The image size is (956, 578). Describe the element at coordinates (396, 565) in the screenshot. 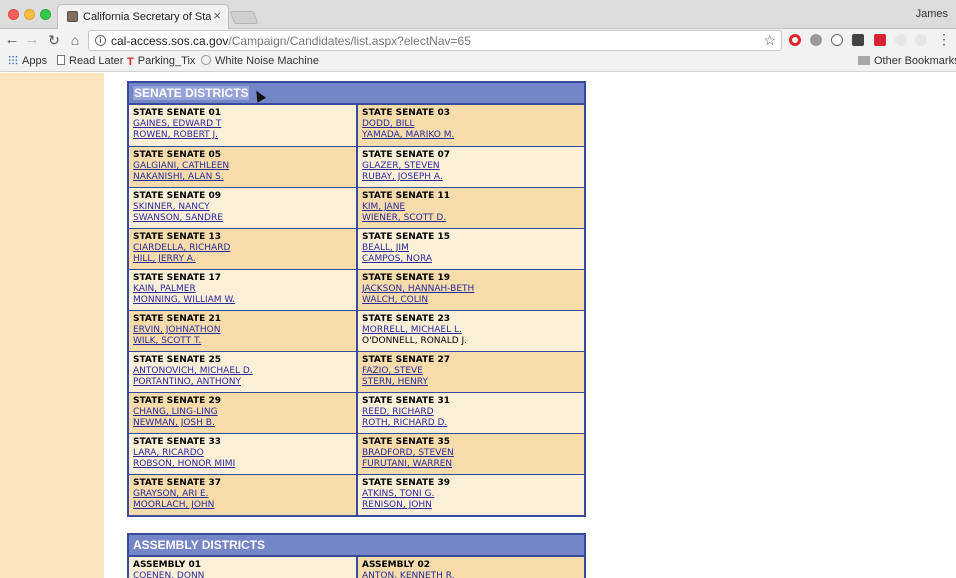

I see `district-name: ASSEMBLY 02` at that location.